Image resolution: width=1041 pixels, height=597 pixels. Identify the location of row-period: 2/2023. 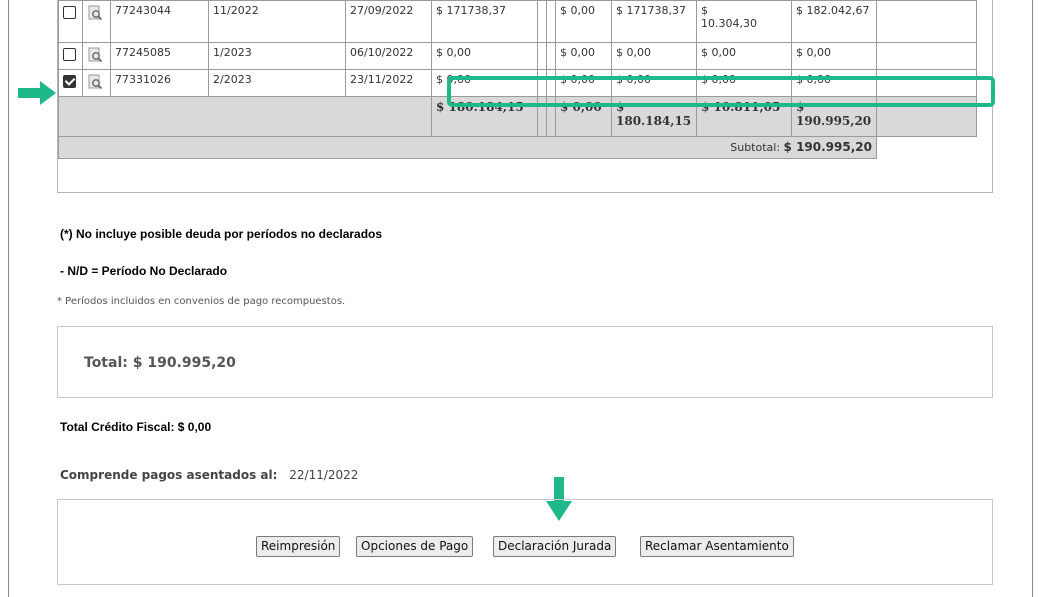
(277, 83).